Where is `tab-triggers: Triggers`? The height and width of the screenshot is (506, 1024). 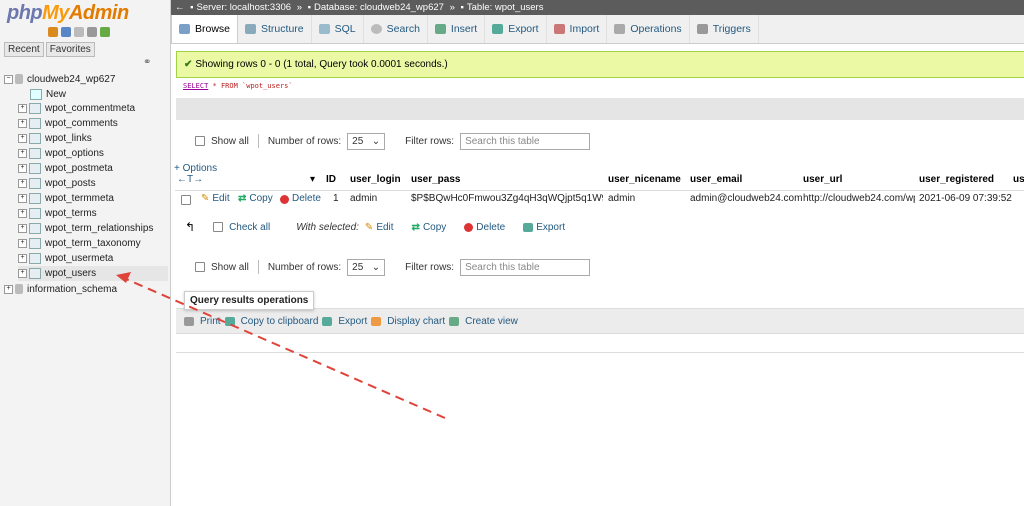 tab-triggers: Triggers is located at coordinates (724, 29).